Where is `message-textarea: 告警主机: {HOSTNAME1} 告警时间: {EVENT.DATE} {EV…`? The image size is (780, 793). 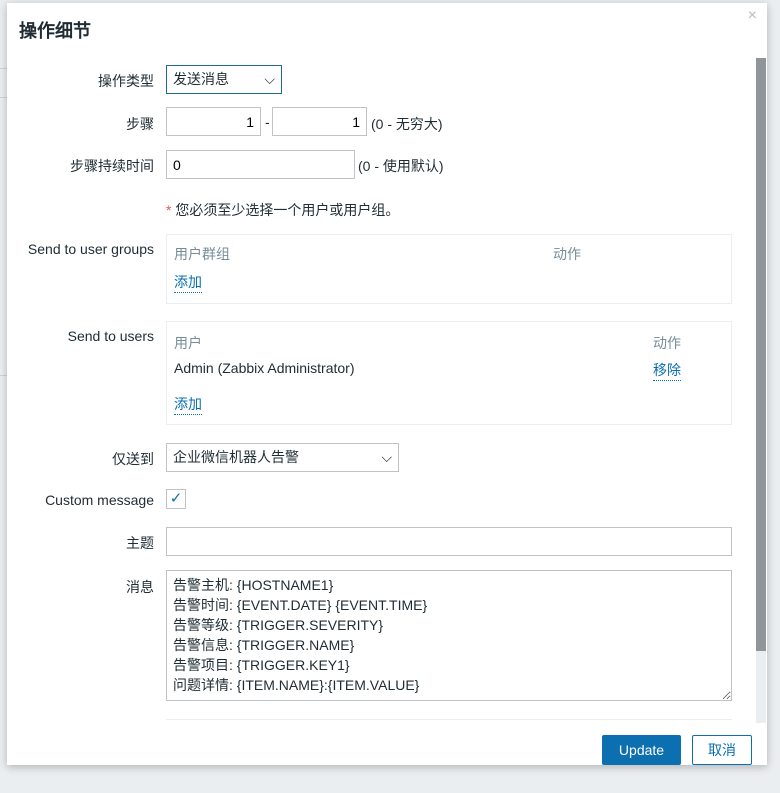
message-textarea: 告警主机: {HOSTNAME1} 告警时间: {EVENT.DATE} {EV… is located at coordinates (449, 635).